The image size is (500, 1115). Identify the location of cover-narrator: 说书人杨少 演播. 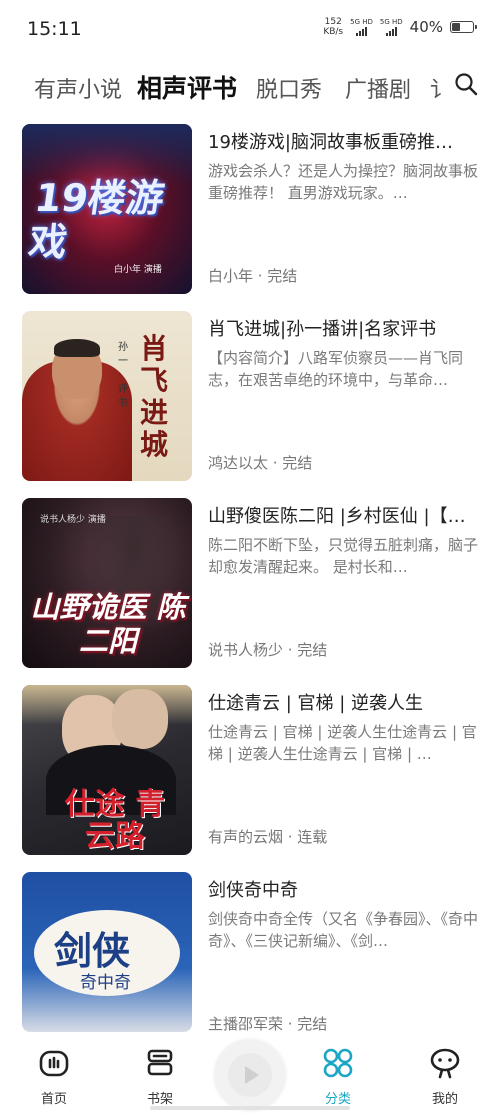
(73, 520).